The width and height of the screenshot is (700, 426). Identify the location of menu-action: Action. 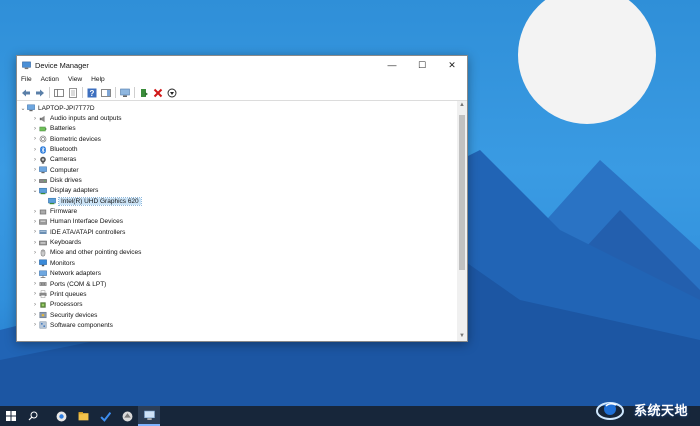
(50, 79).